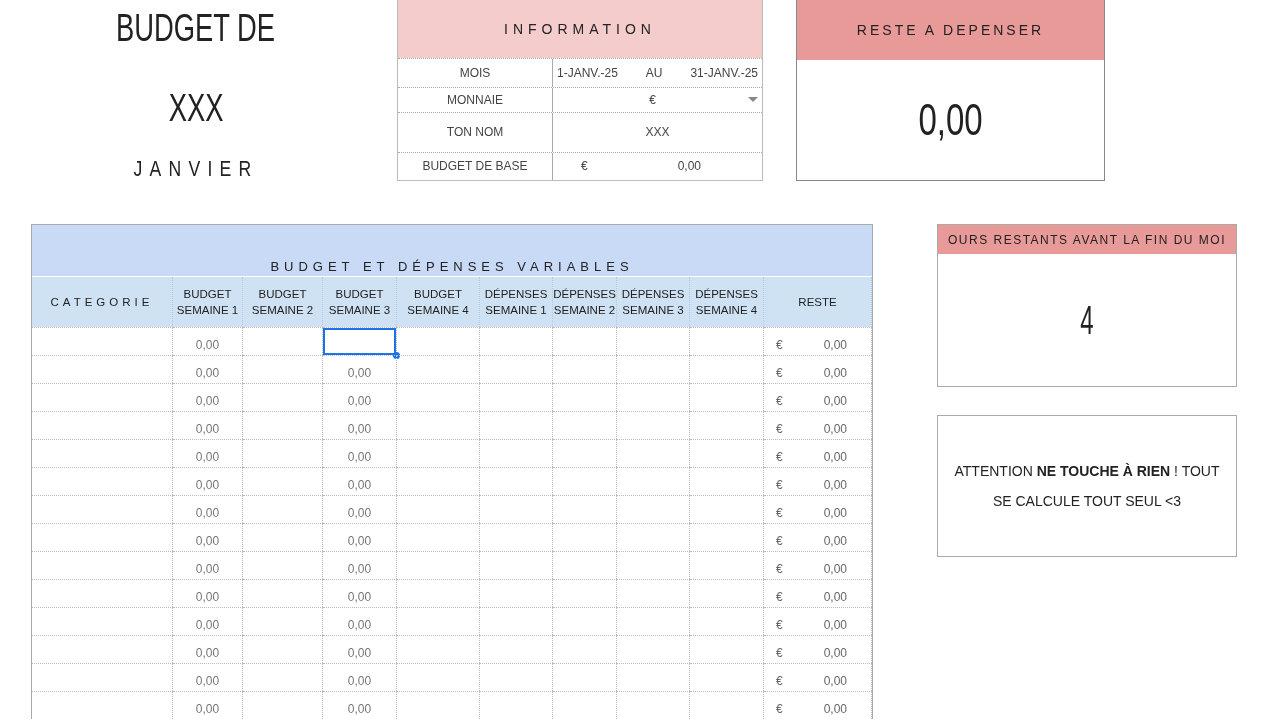 Image resolution: width=1280 pixels, height=724 pixels. What do you see at coordinates (689, 166) in the screenshot?
I see `amount-value: 0,00` at bounding box center [689, 166].